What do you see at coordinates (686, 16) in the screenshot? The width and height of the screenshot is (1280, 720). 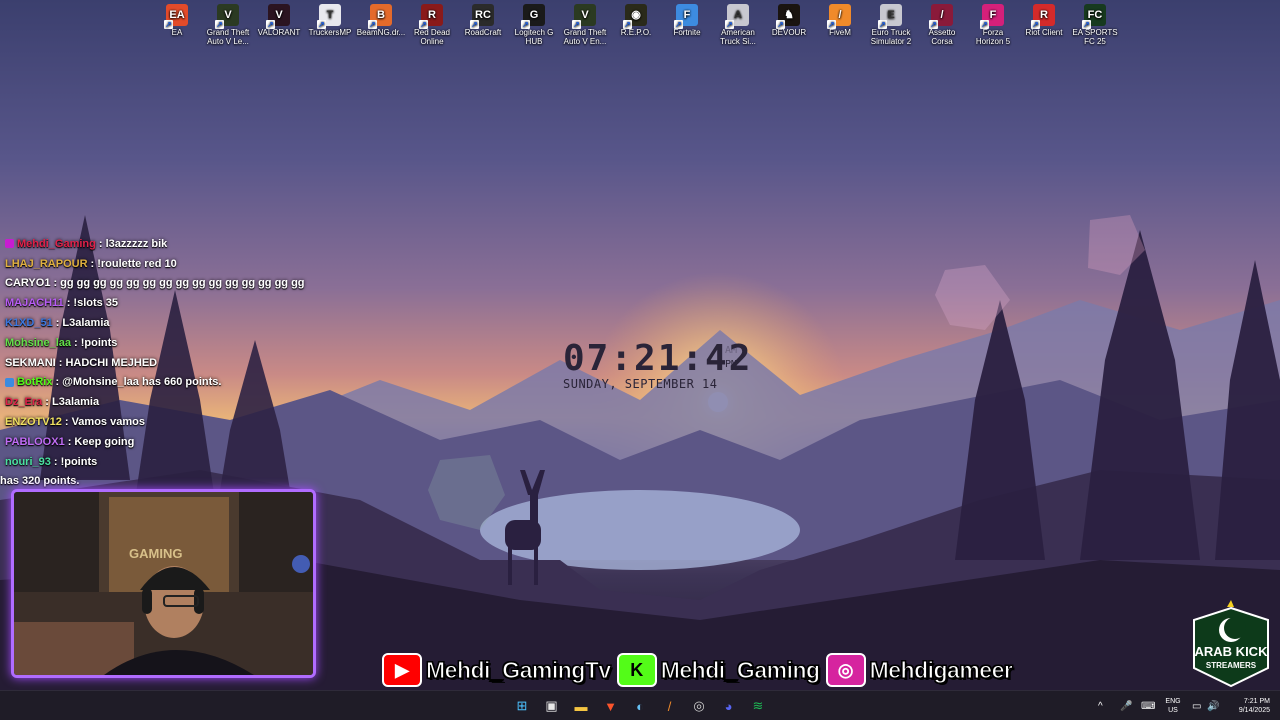 I see `fortnite-icon: F` at bounding box center [686, 16].